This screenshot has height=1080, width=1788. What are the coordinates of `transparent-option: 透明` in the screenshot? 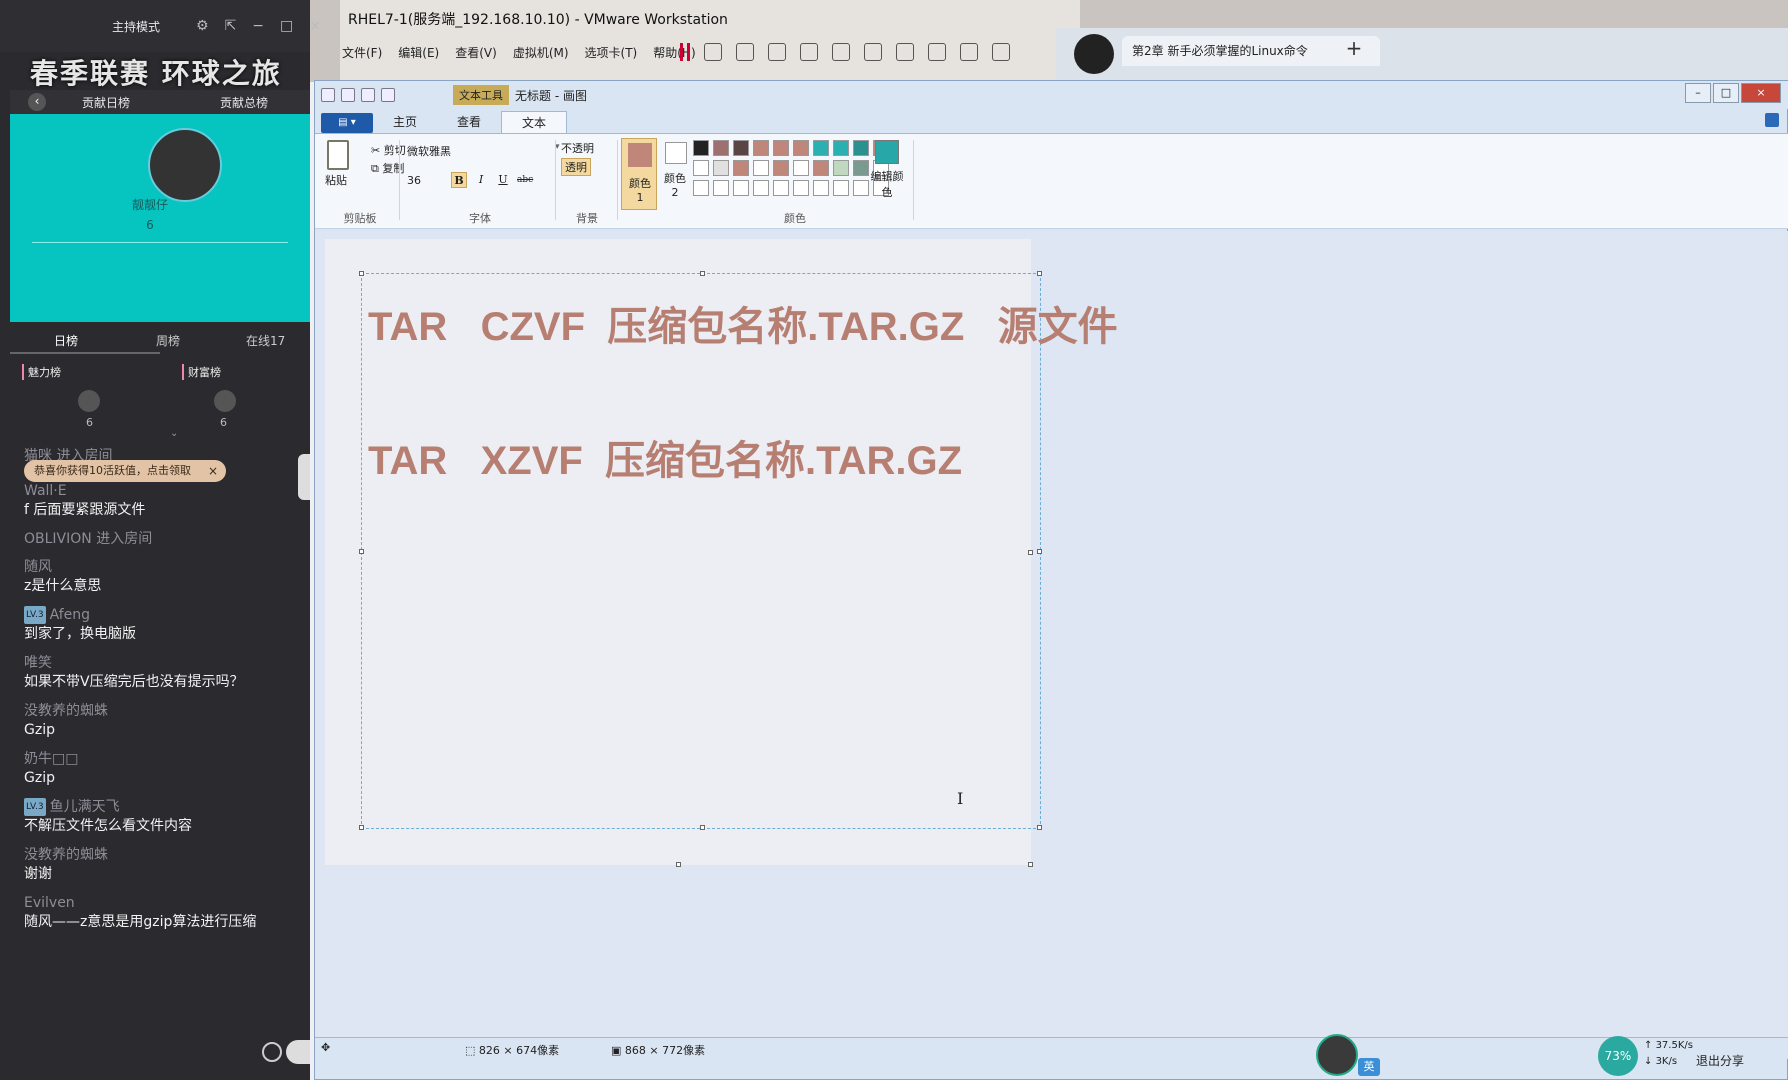 It's located at (576, 167).